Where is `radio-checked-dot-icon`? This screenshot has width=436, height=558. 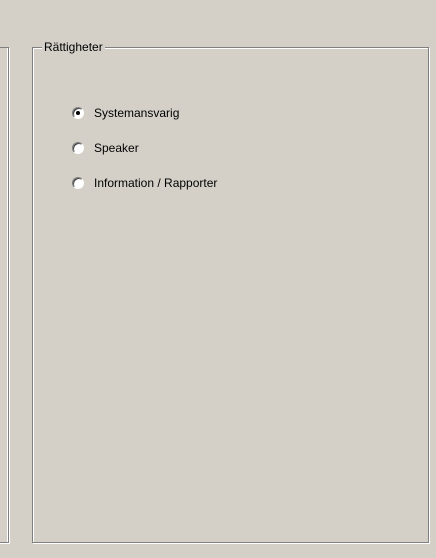 radio-checked-dot-icon is located at coordinates (78, 113).